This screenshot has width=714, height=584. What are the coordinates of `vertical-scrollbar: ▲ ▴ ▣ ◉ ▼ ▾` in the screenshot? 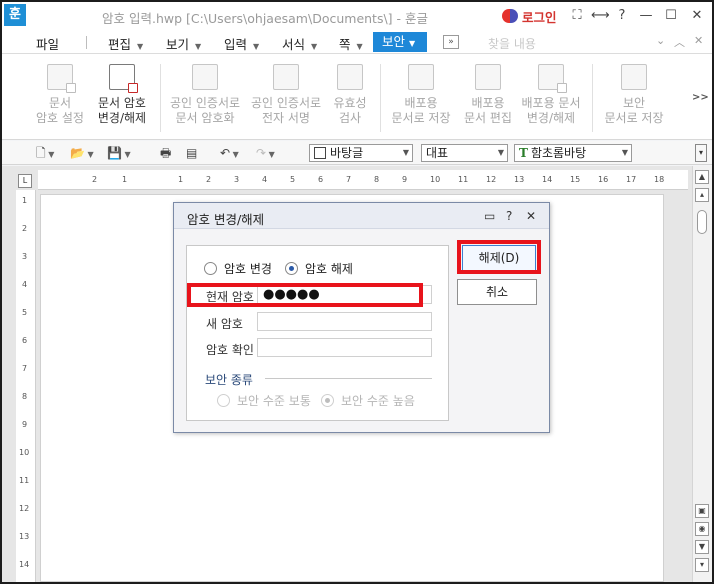 It's located at (702, 374).